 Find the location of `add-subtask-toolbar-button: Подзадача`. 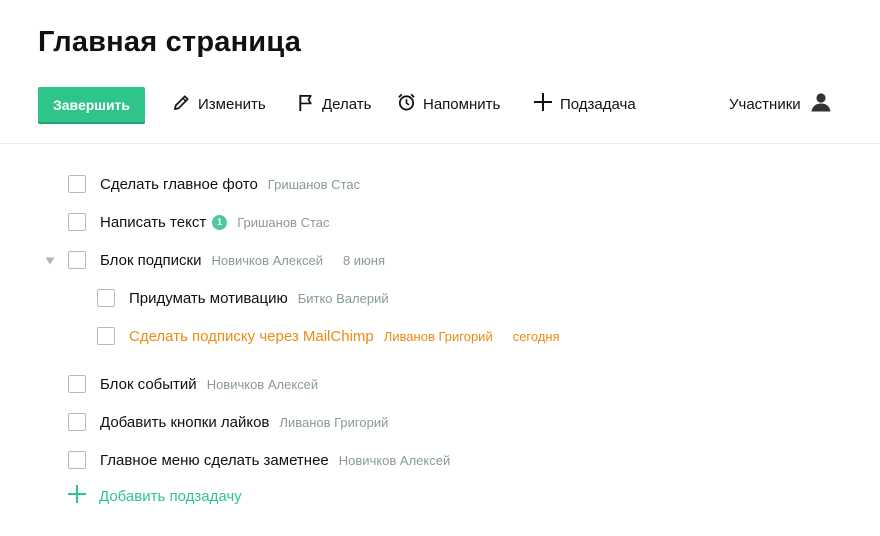

add-subtask-toolbar-button: Подзадача is located at coordinates (584, 104).